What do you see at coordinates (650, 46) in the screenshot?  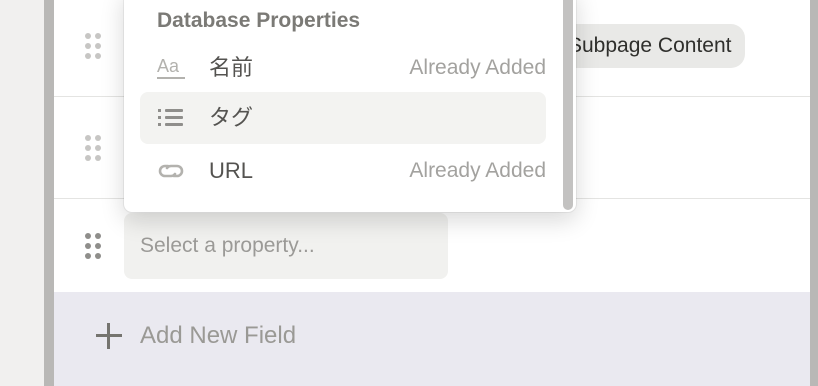 I see `property-chip: Subpage Content` at bounding box center [650, 46].